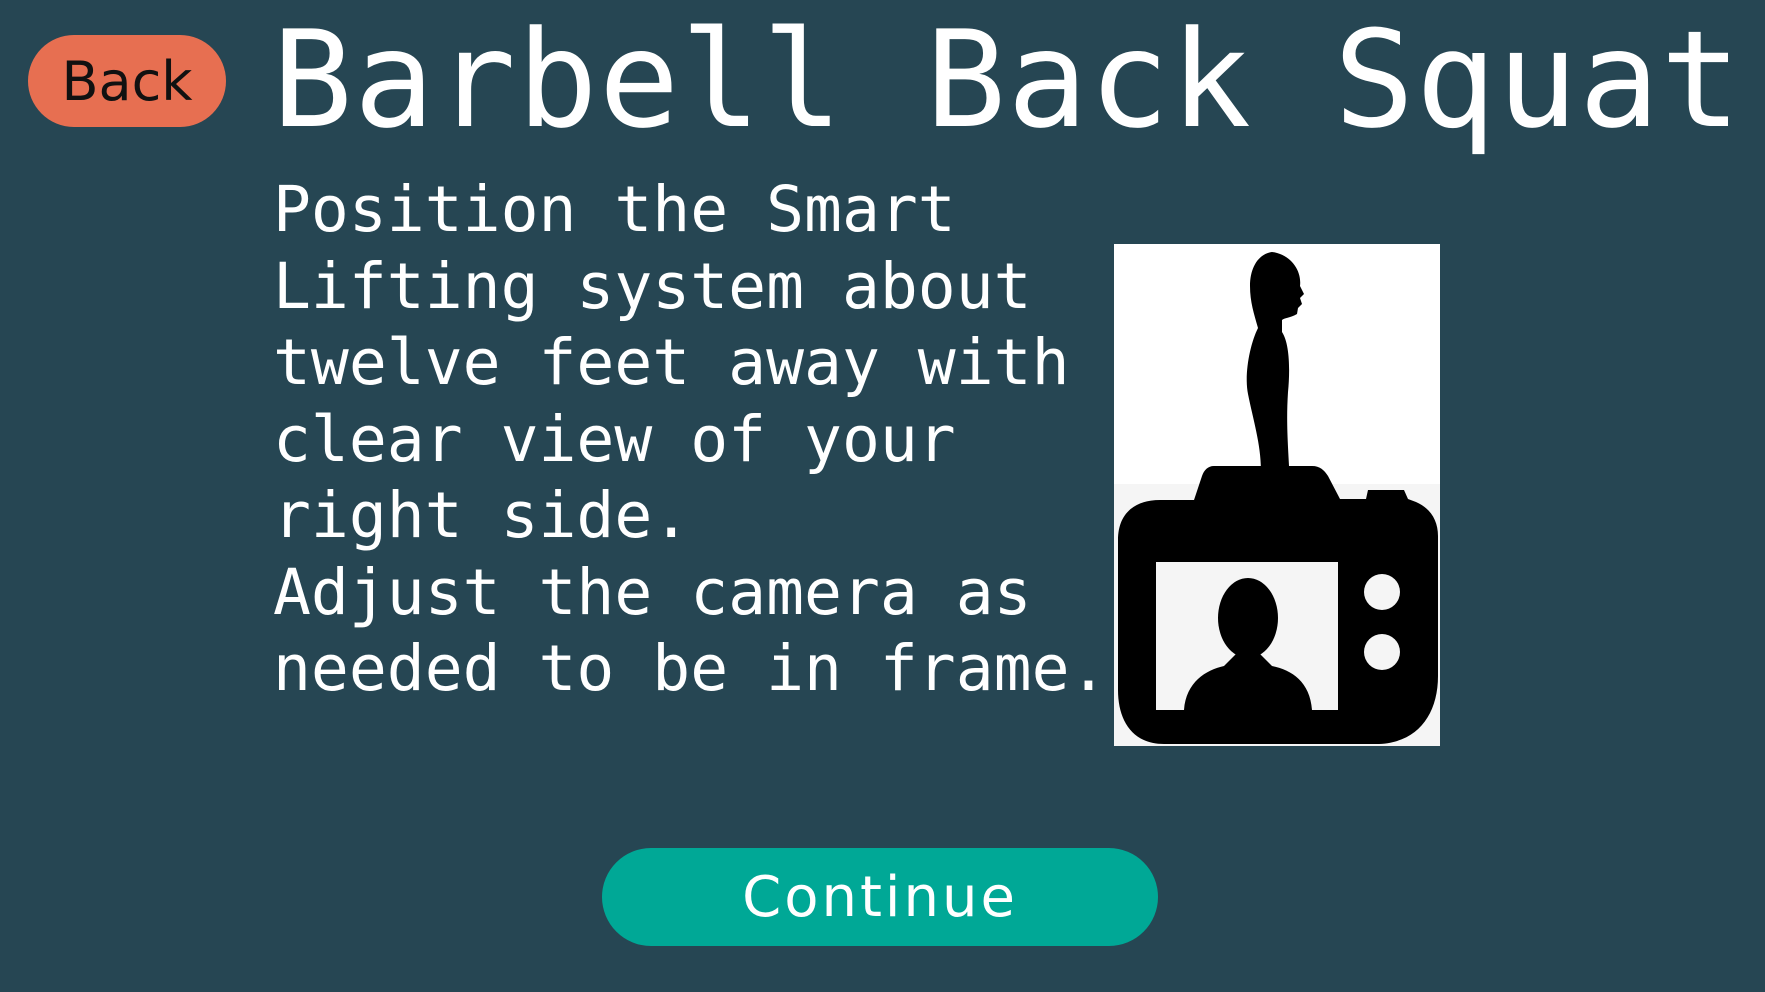  I want to click on instruction-line: Lifting system about, so click(652, 286).